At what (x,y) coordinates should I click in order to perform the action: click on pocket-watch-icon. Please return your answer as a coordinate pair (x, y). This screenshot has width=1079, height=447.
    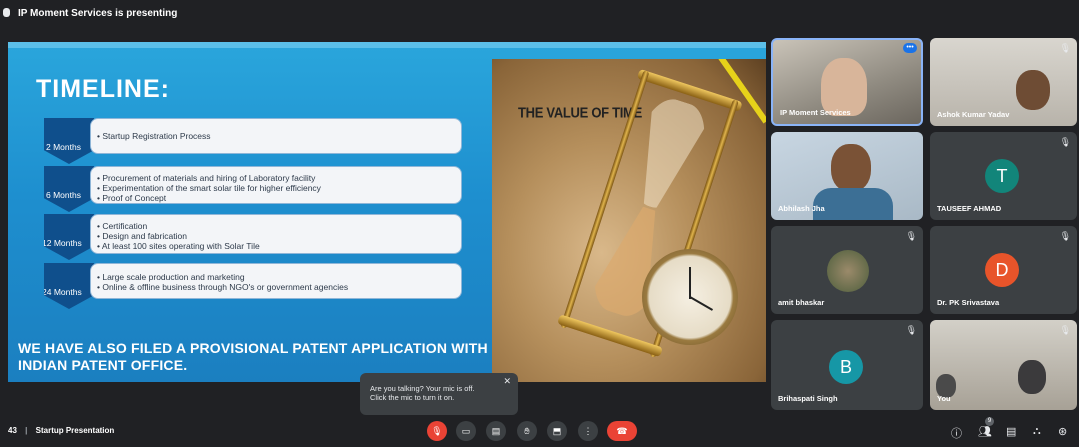
    Looking at the image, I should click on (690, 297).